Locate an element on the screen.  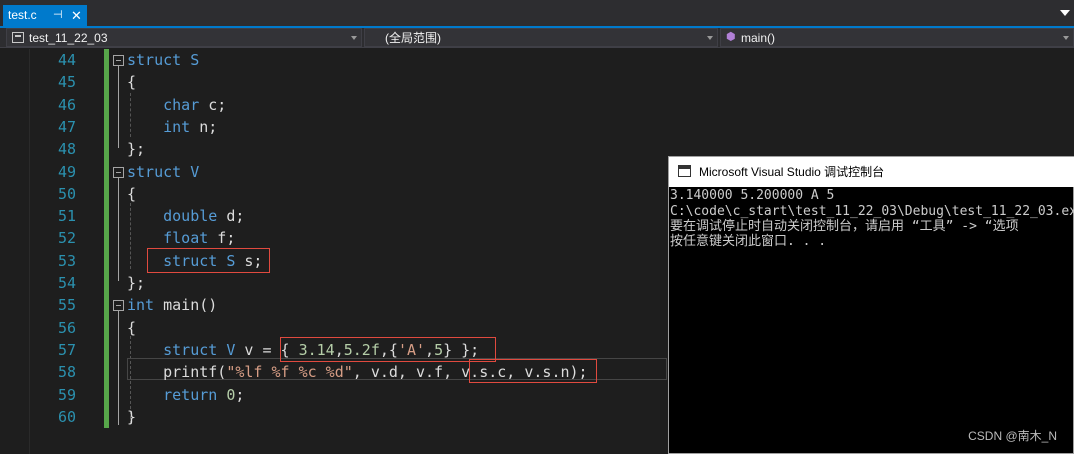
line-number: 51 is located at coordinates (66, 216).